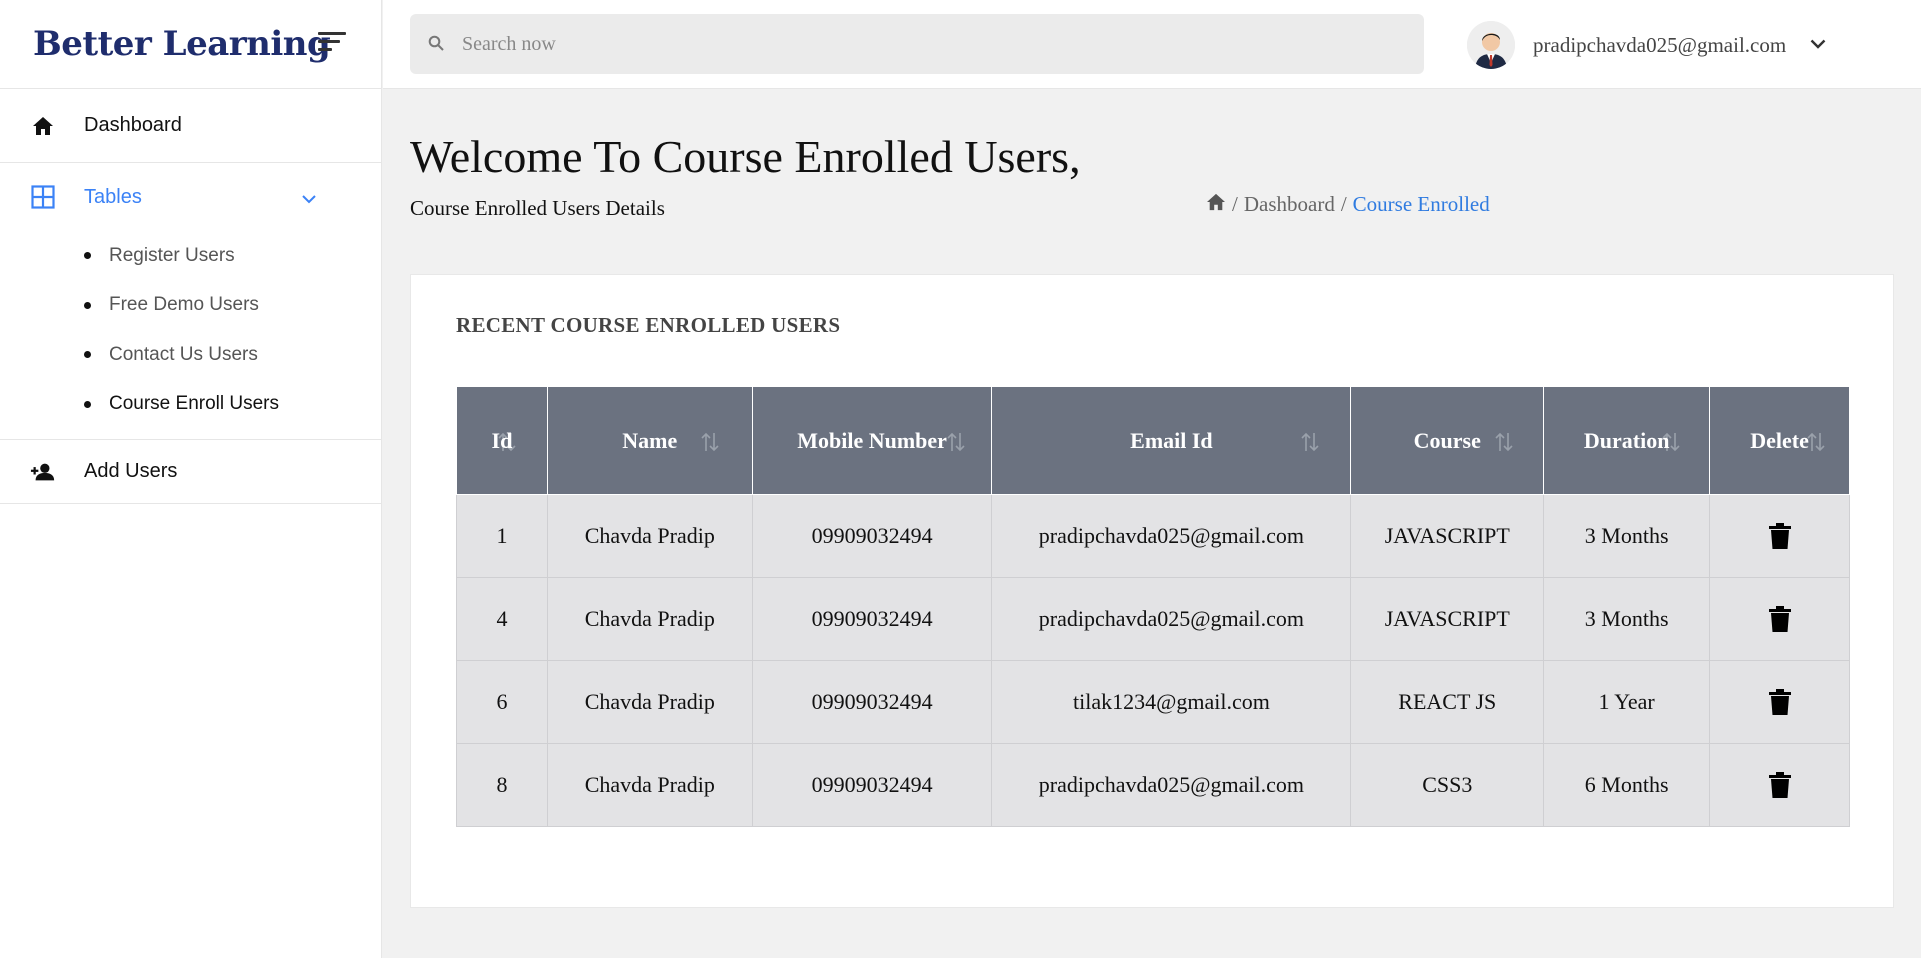  I want to click on sidebar-item-contact-us-users: Contact Us Users, so click(190, 355).